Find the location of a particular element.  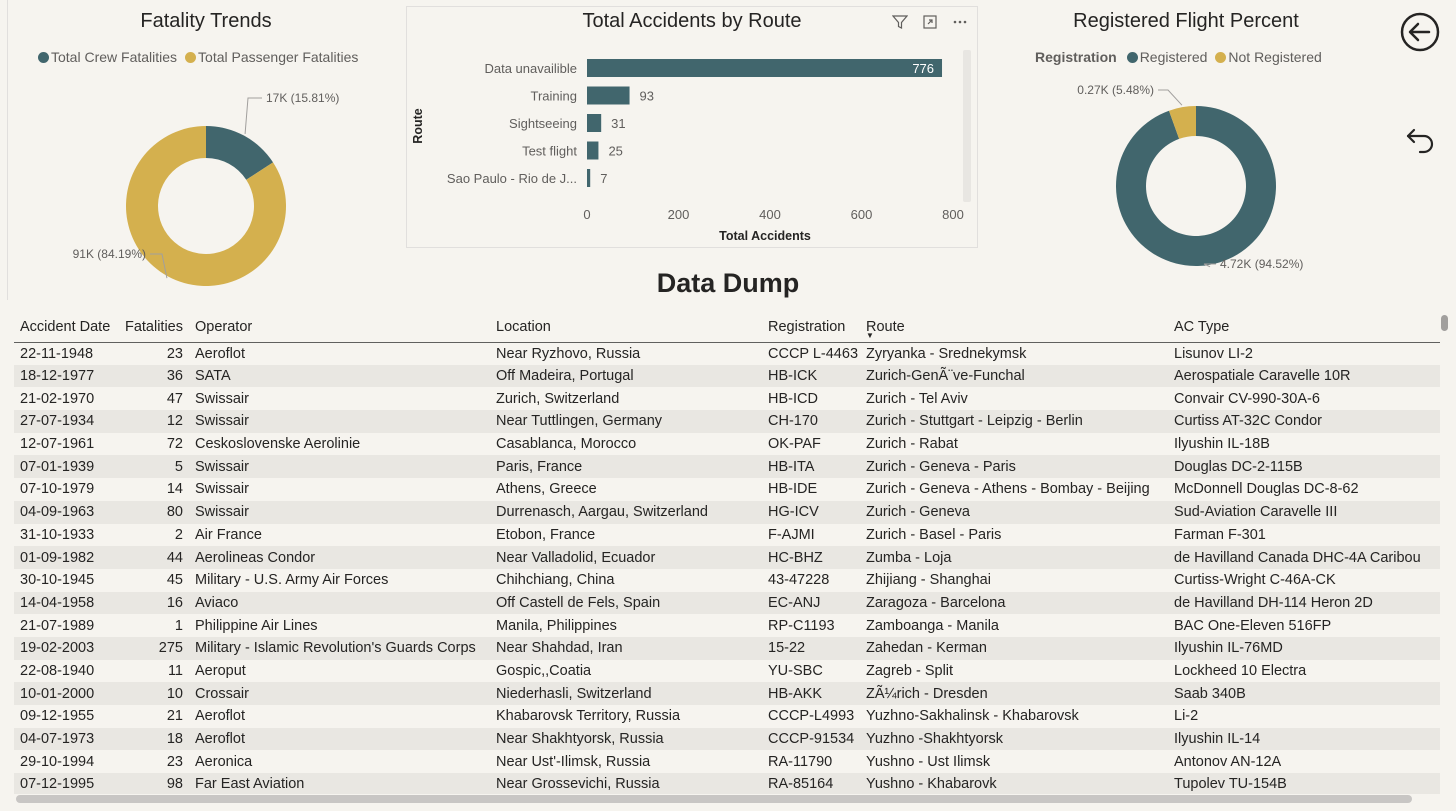

category-label-0: Data unavailible is located at coordinates (530, 68).